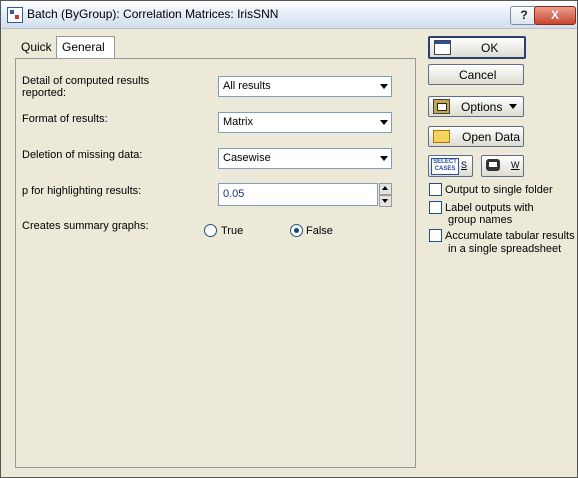 The height and width of the screenshot is (478, 578). I want to click on ok-label: OK, so click(490, 48).